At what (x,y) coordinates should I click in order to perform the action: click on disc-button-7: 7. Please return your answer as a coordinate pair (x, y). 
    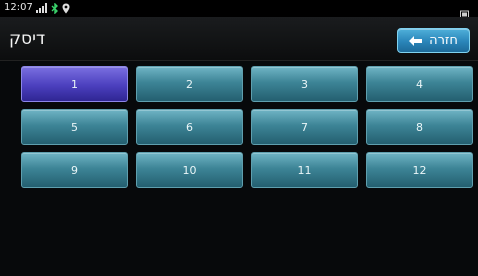
    Looking at the image, I should click on (304, 127).